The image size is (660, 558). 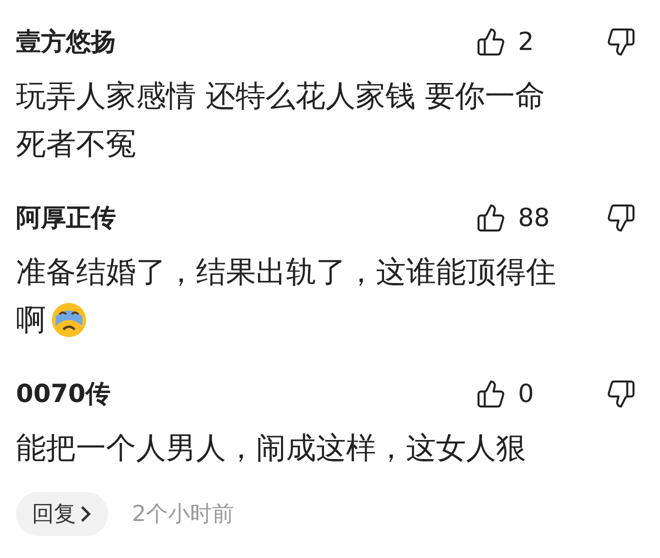 I want to click on comment-text: 死者不冤, so click(x=76, y=145).